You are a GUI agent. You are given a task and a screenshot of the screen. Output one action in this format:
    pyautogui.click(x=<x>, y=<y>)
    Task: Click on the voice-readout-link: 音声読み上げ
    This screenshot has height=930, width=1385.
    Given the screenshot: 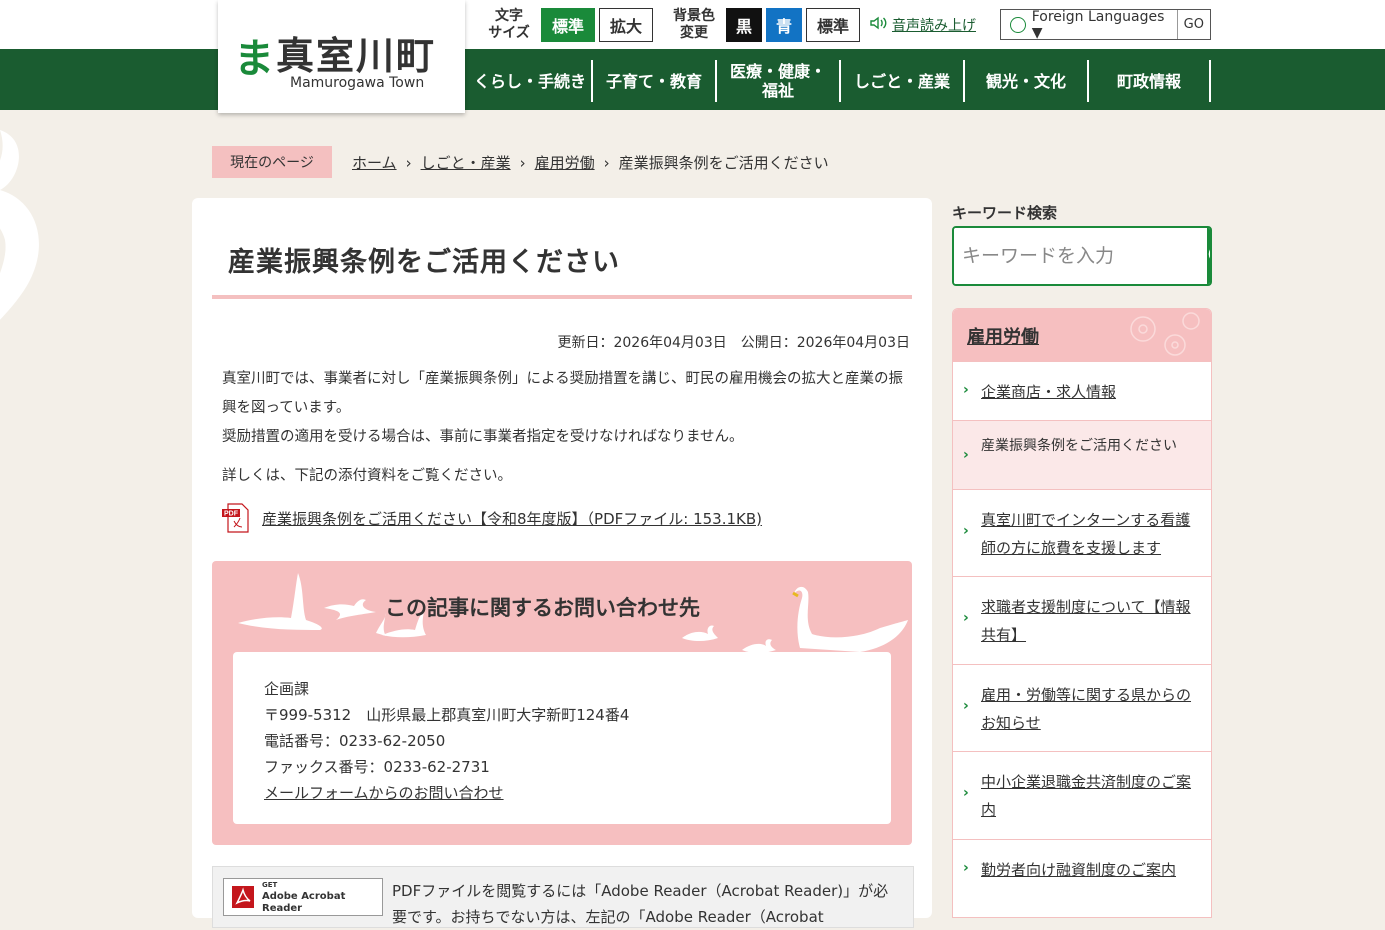 What is the action you would take?
    pyautogui.click(x=923, y=25)
    